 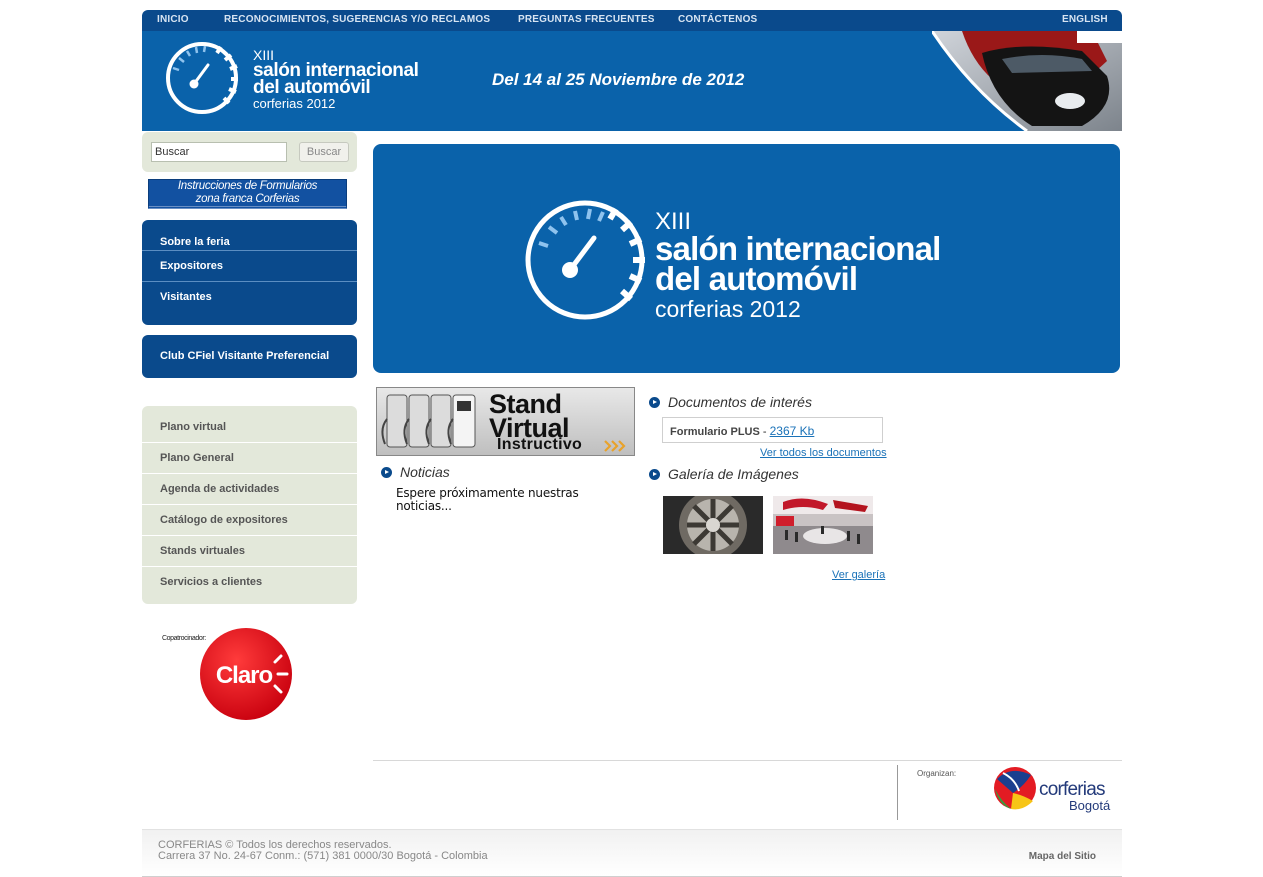 I want to click on nav-inicio: INICIO, so click(x=173, y=19).